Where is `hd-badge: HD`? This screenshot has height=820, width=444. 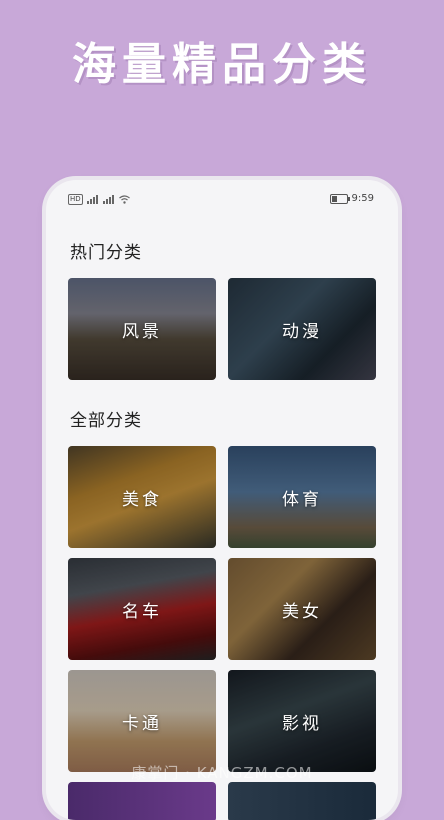 hd-badge: HD is located at coordinates (75, 199).